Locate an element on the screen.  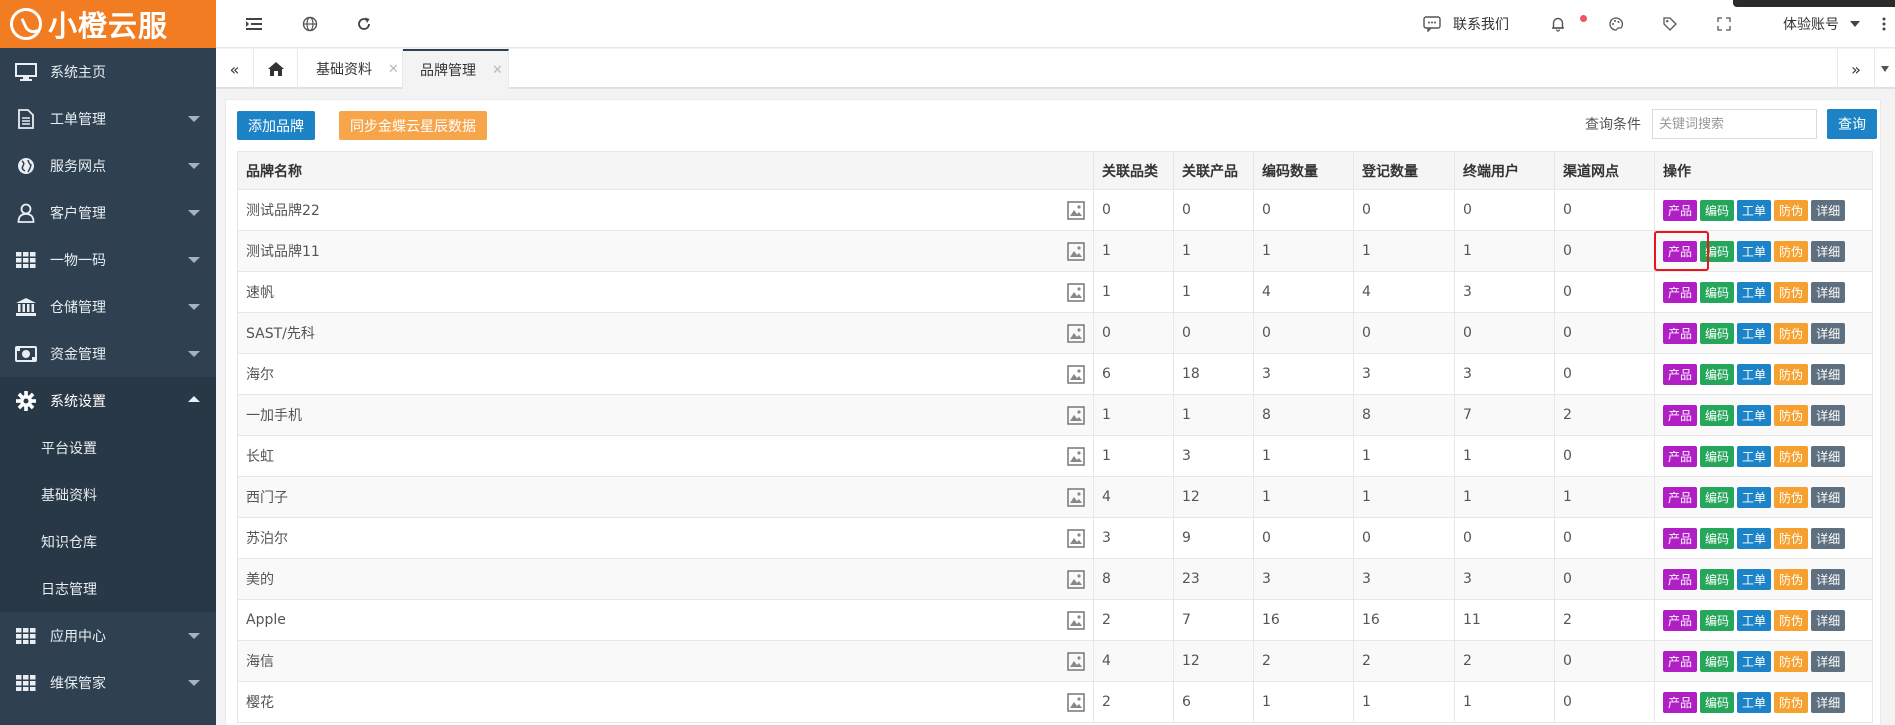
fullscreen-icon is located at coordinates (1724, 24).